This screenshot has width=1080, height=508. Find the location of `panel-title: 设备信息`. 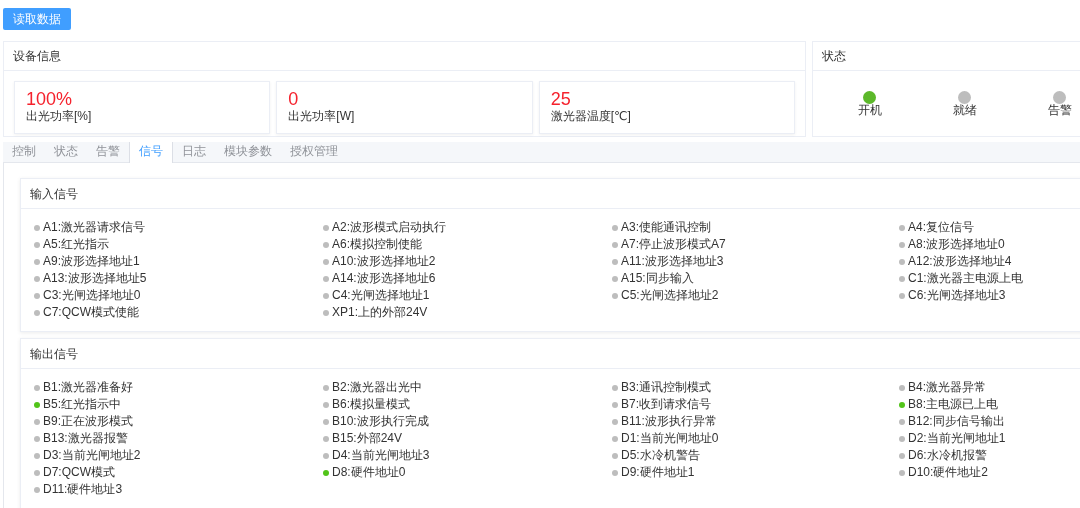

panel-title: 设备信息 is located at coordinates (404, 56).